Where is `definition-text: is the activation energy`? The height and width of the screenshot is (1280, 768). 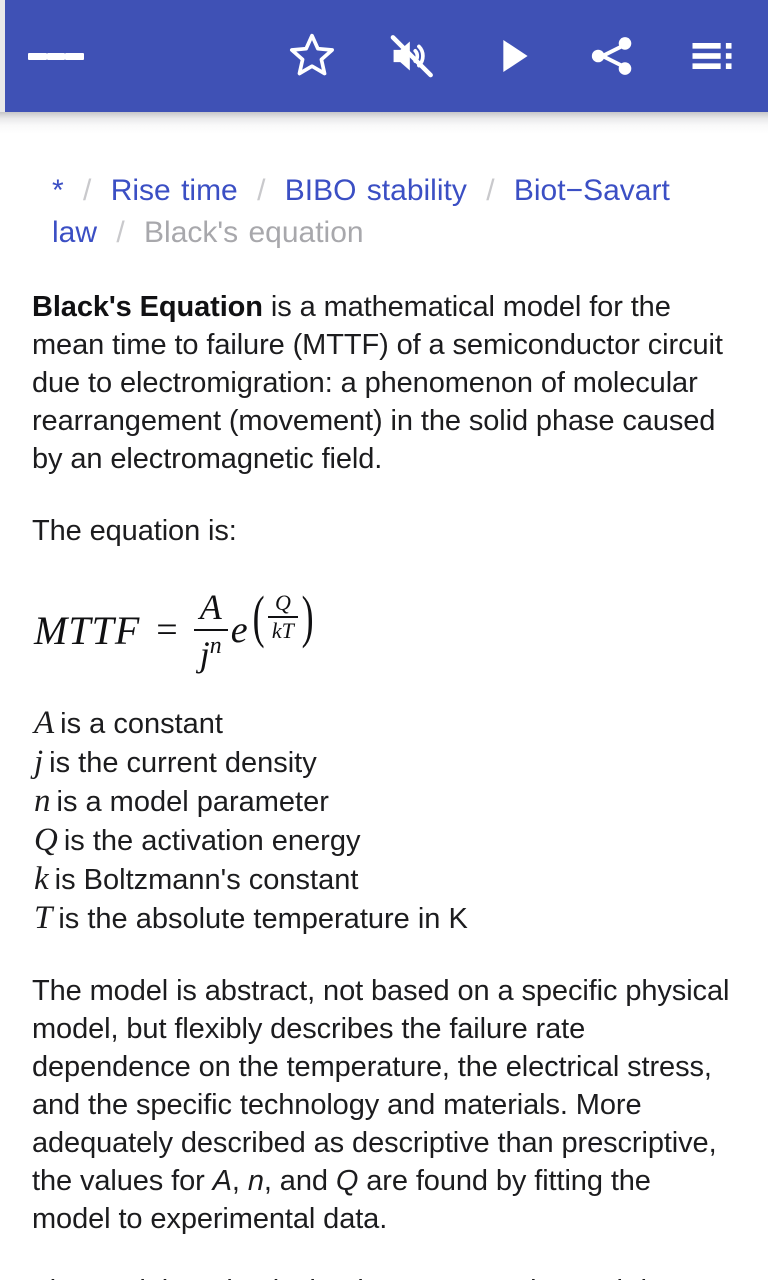
definition-text: is the activation energy is located at coordinates (212, 841).